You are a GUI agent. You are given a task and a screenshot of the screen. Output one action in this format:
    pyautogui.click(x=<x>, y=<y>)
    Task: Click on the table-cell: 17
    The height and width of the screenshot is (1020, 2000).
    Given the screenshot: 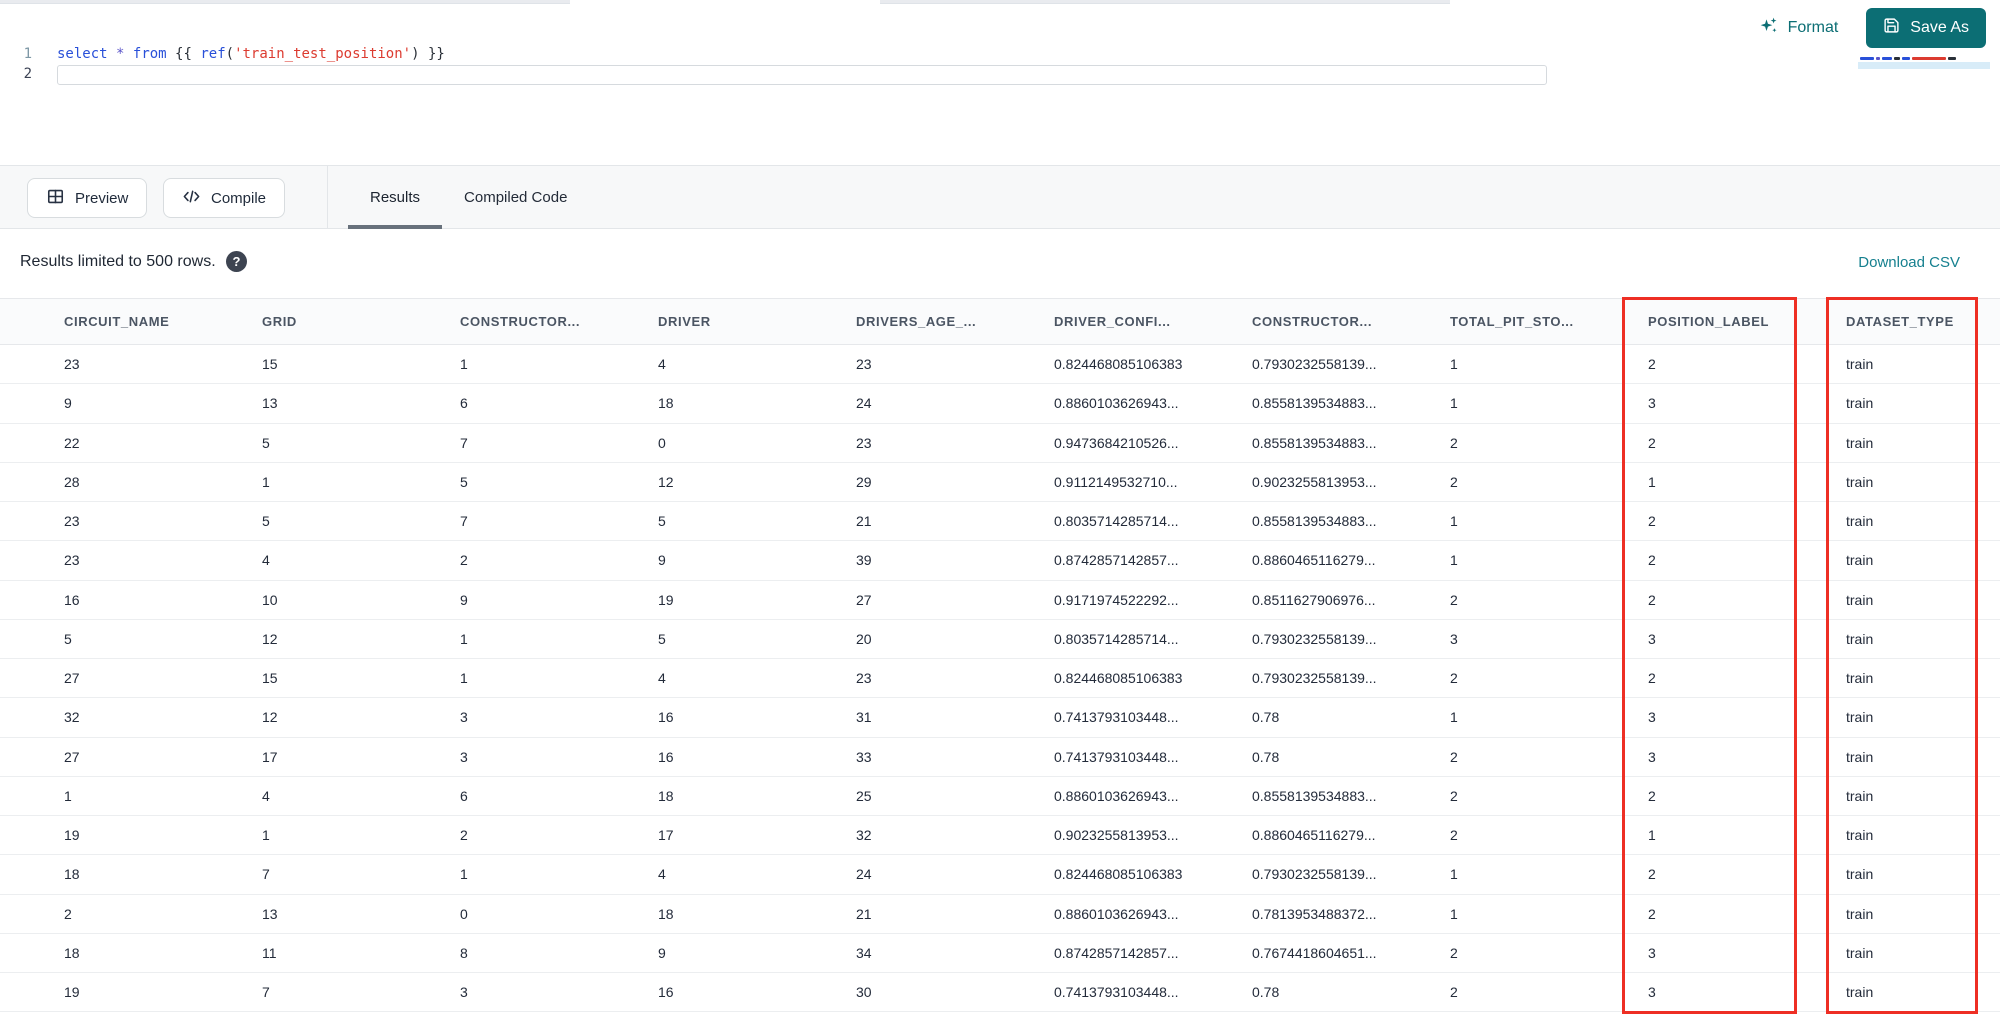 What is the action you would take?
    pyautogui.click(x=270, y=756)
    